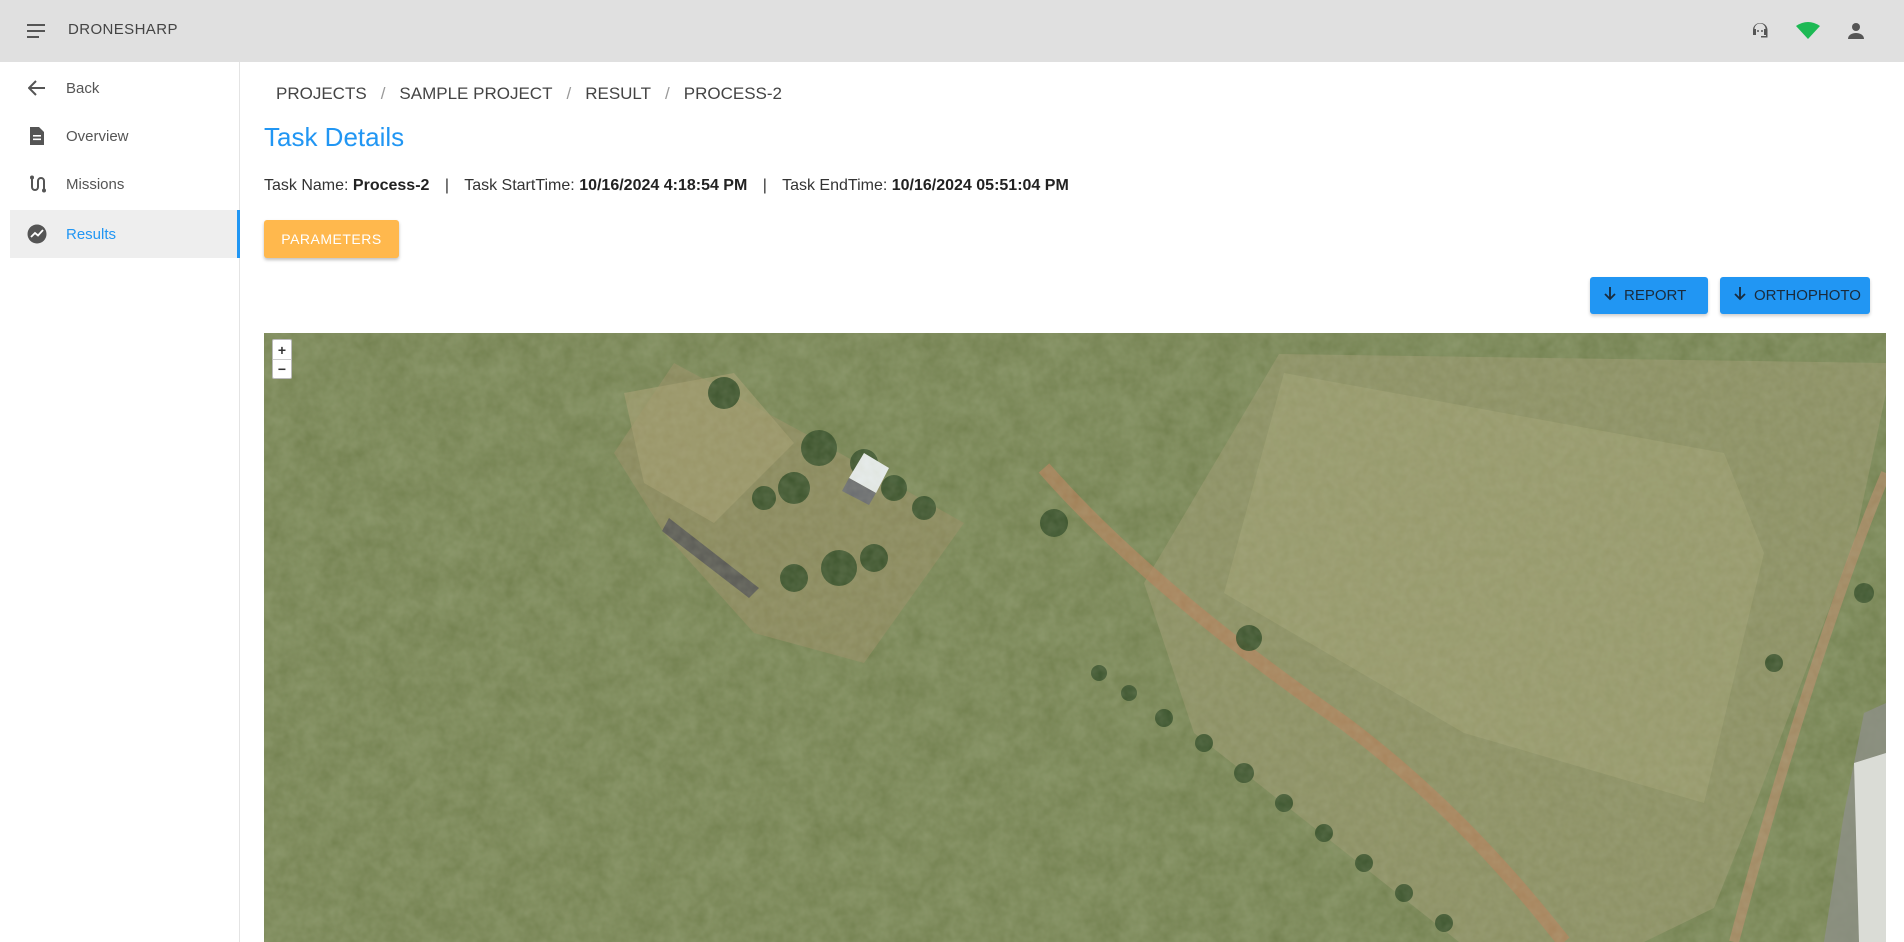  Describe the element at coordinates (618, 94) in the screenshot. I see `breadcrumb-result: RESULT` at that location.